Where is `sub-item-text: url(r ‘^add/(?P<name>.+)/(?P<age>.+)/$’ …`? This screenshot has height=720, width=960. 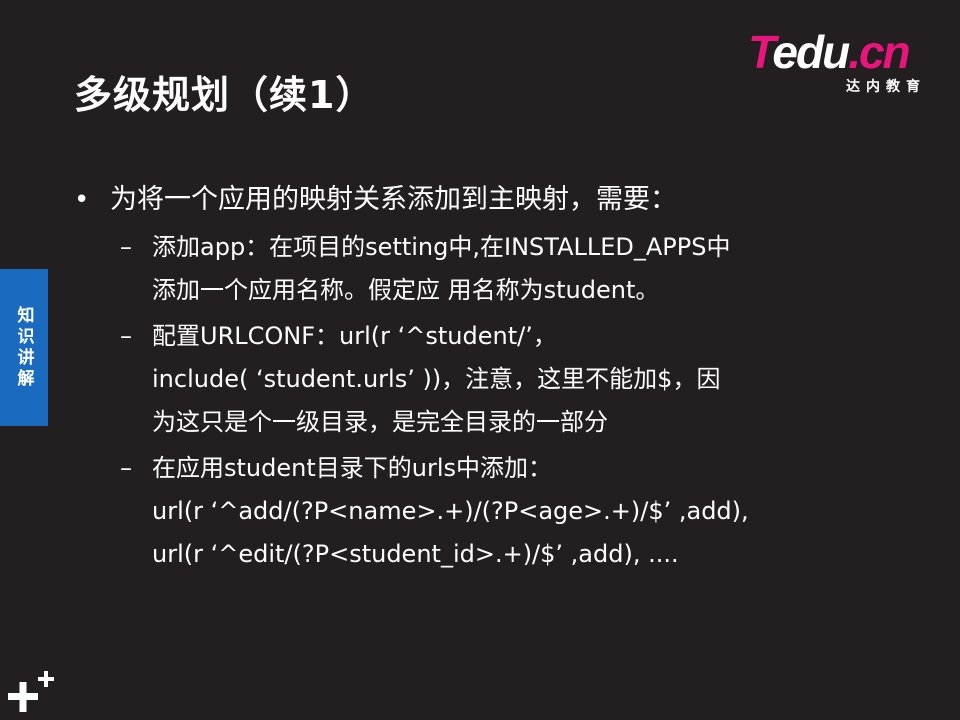 sub-item-text: url(r ‘^add/(?P<name>.+)/(?P<age>.+)/$’ … is located at coordinates (450, 511).